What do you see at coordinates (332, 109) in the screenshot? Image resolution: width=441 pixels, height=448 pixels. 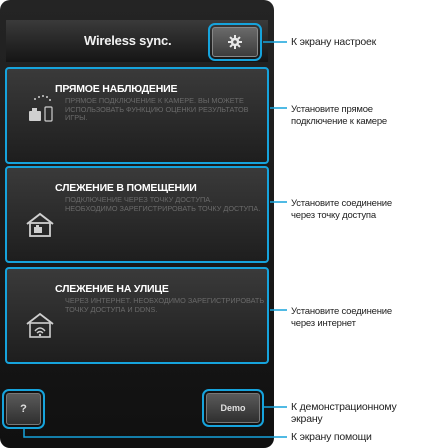 I see `callout-direct-line1: Установите прямое` at bounding box center [332, 109].